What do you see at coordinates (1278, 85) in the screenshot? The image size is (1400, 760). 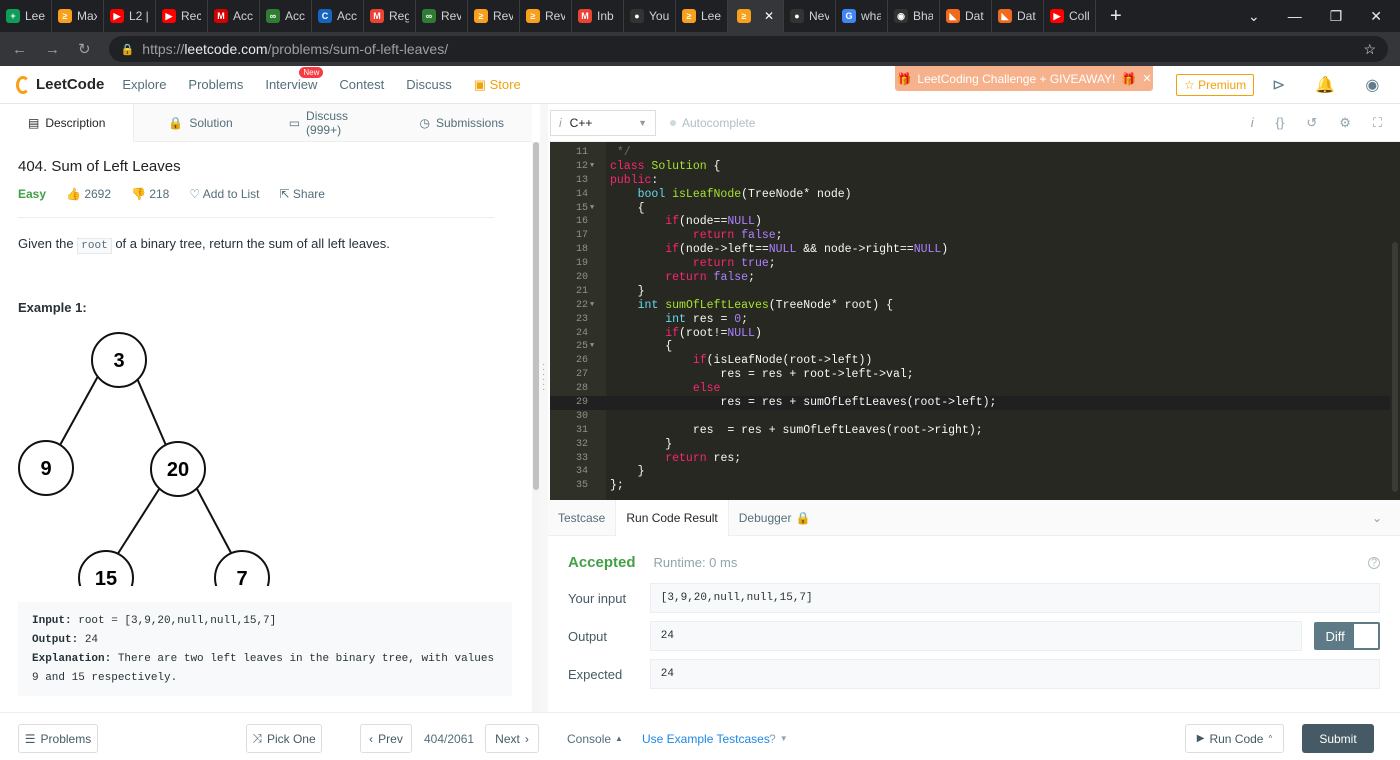 I see `playground-icon: ⊳` at bounding box center [1278, 85].